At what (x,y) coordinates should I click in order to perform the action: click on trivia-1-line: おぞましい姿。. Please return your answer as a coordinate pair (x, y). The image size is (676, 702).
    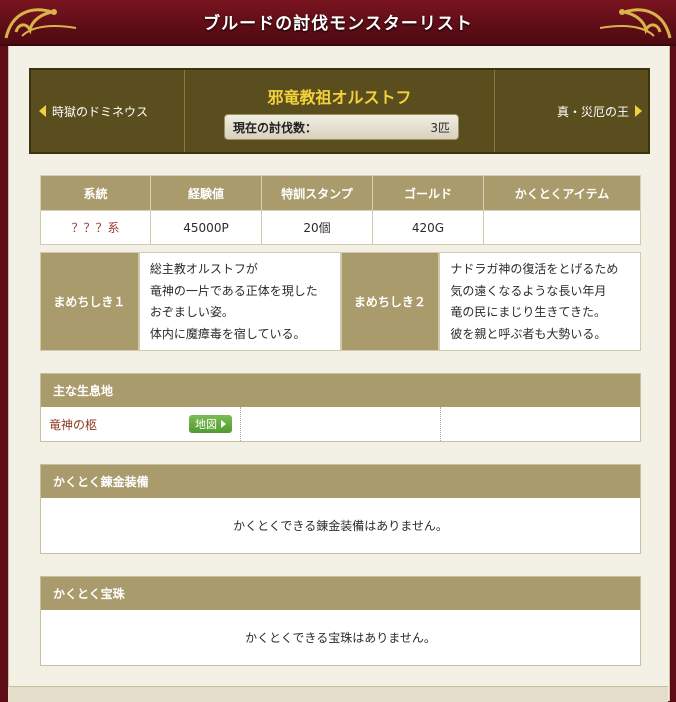
    Looking at the image, I should click on (191, 312).